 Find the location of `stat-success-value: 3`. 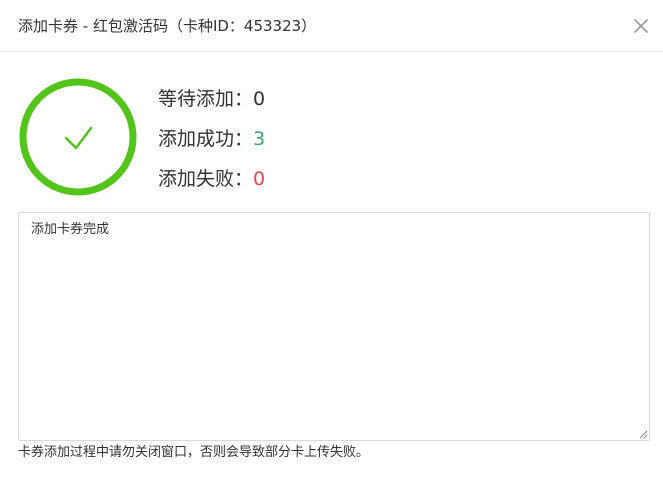

stat-success-value: 3 is located at coordinates (259, 139).